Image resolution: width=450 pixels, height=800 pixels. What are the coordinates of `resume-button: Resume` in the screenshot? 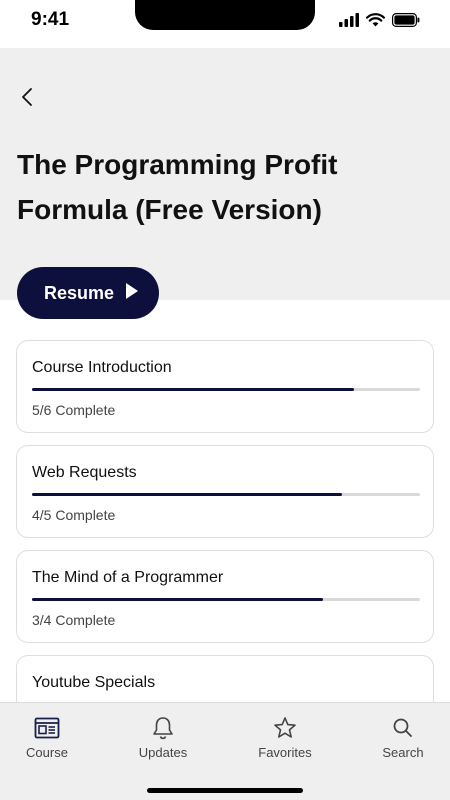 It's located at (88, 293).